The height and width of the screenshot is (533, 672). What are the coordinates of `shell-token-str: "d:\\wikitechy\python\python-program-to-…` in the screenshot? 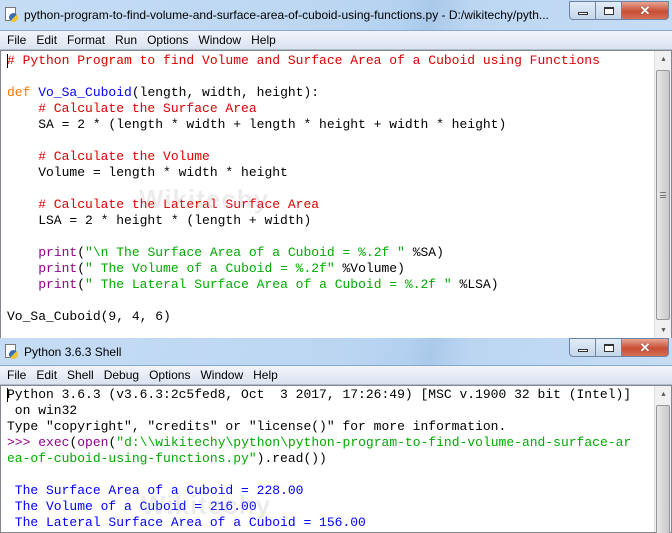 It's located at (374, 442).